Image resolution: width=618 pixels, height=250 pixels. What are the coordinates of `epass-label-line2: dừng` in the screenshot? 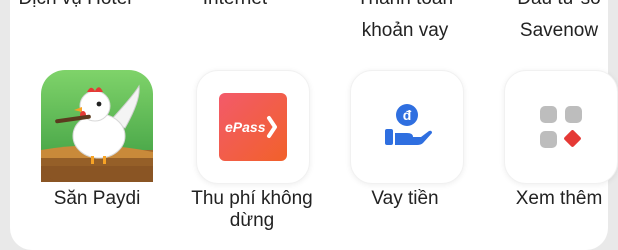 It's located at (252, 220).